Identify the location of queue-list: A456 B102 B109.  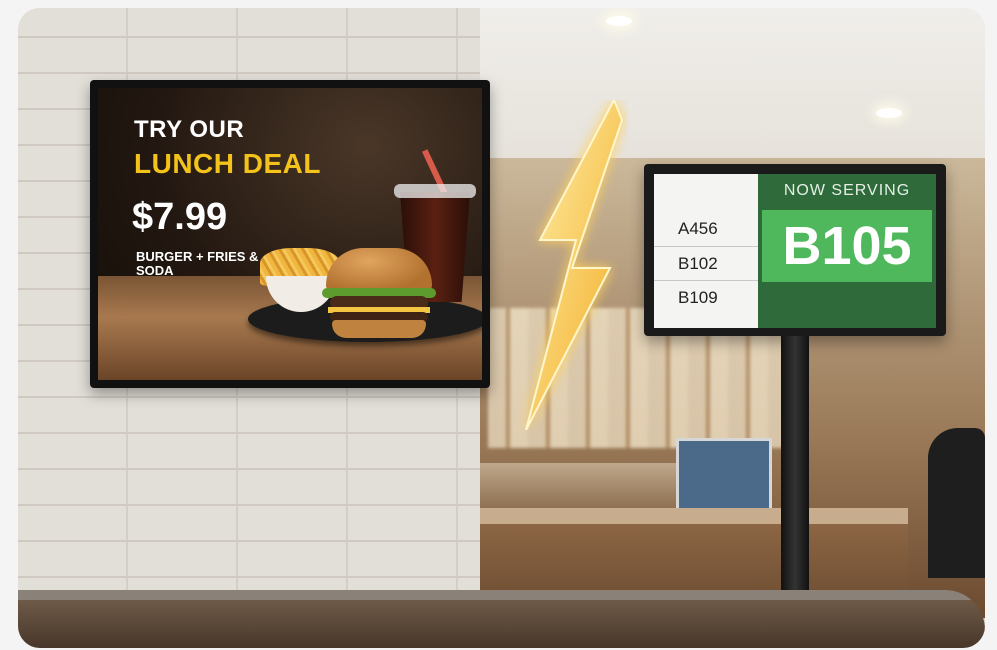
(706, 251).